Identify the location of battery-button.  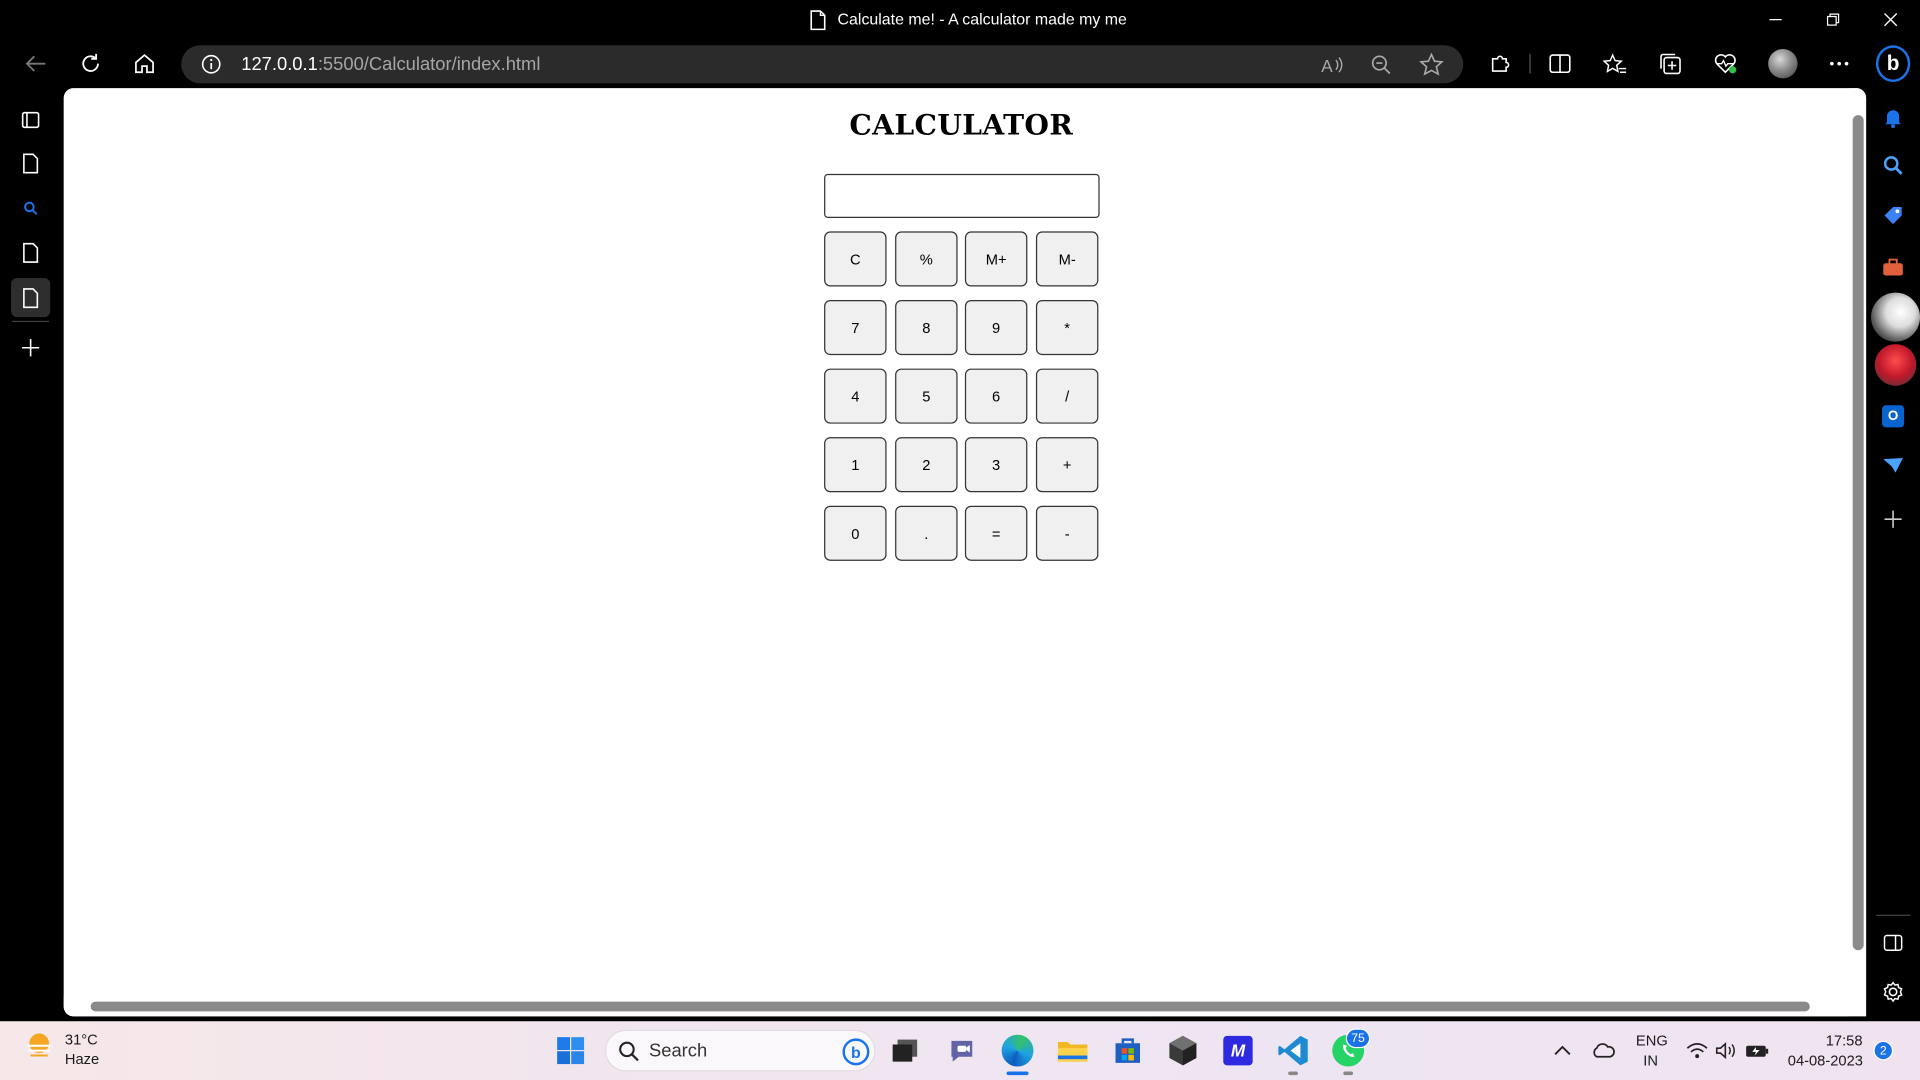
(1757, 1050).